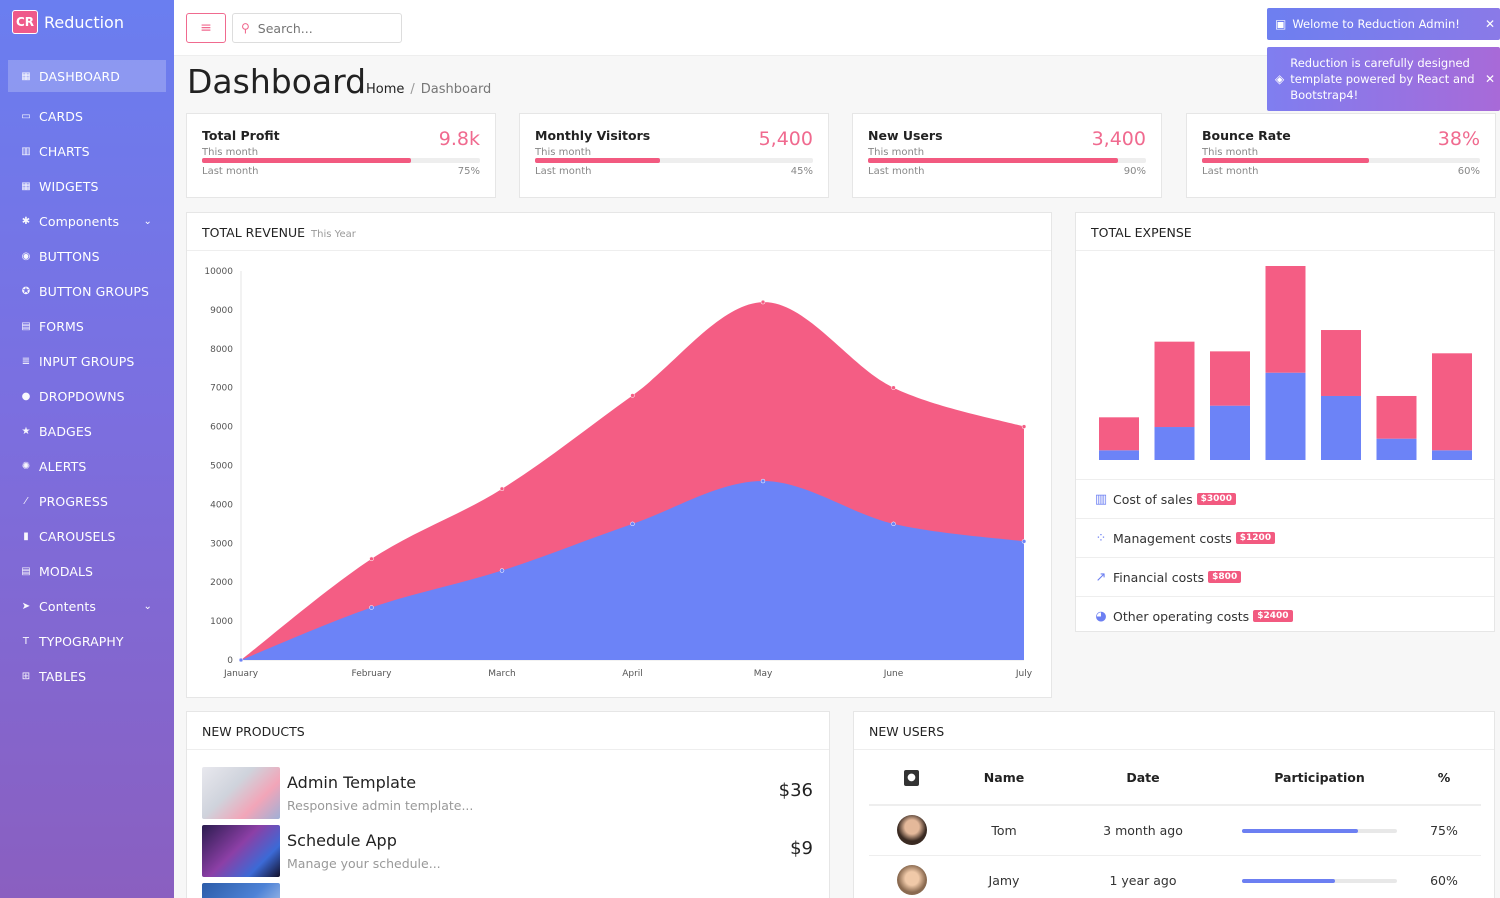 This screenshot has width=1500, height=898. Describe the element at coordinates (795, 790) in the screenshot. I see `product-price: $36` at that location.